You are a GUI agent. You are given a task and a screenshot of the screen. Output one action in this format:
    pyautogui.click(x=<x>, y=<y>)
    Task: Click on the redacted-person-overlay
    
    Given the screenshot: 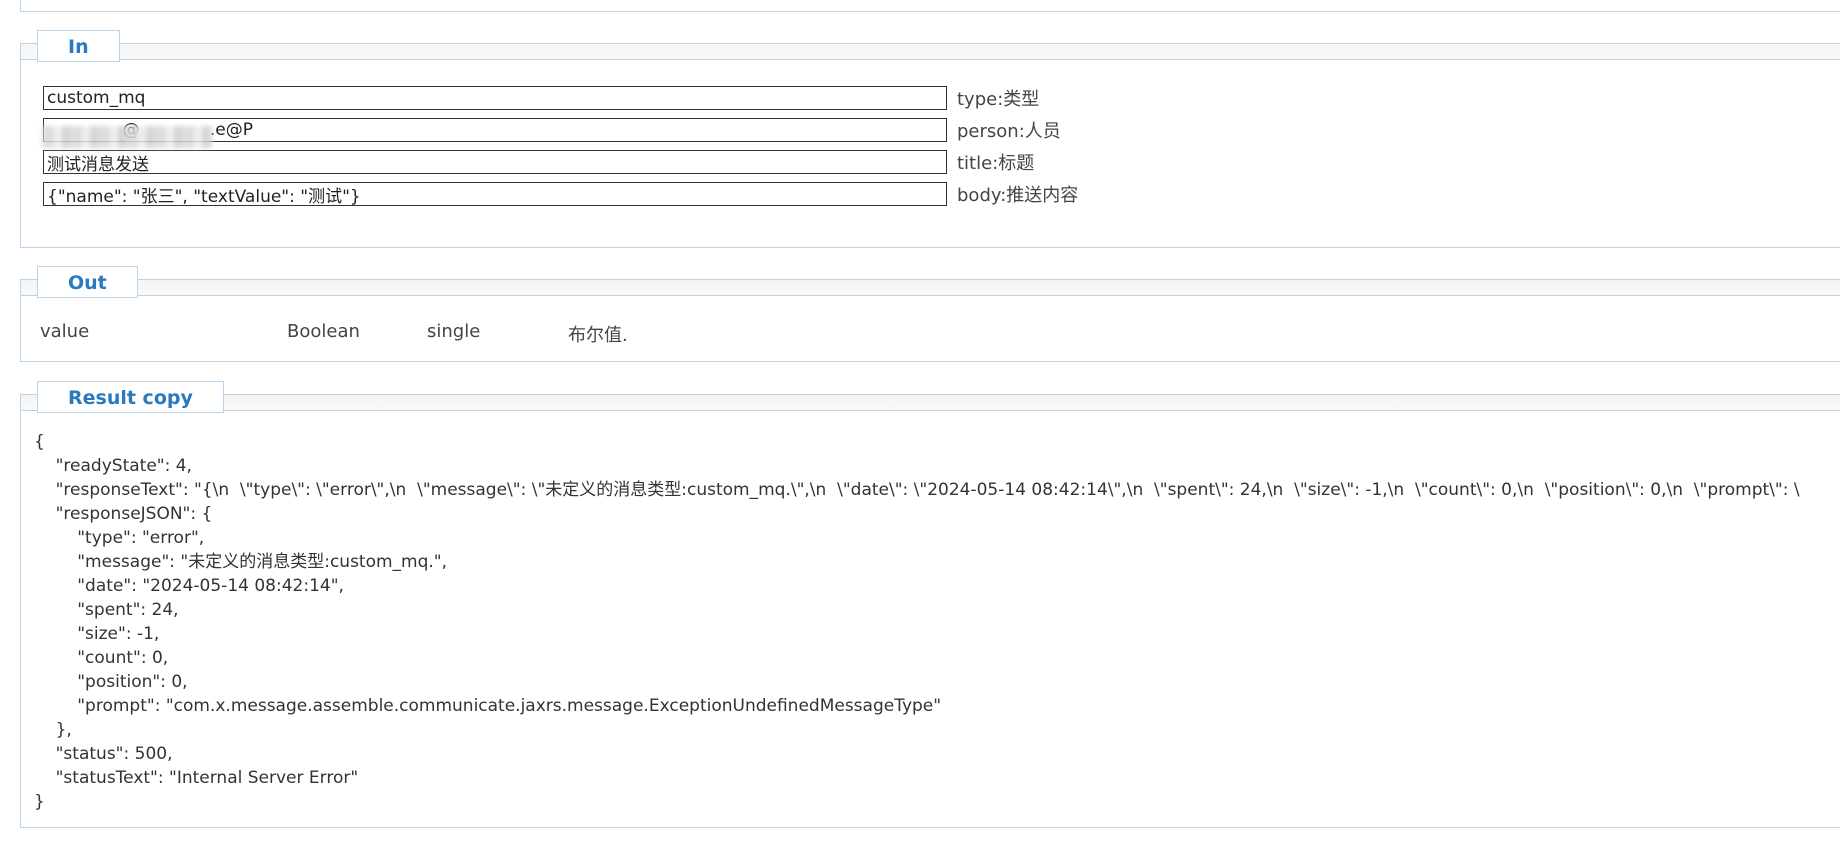 What is the action you would take?
    pyautogui.click(x=127, y=137)
    